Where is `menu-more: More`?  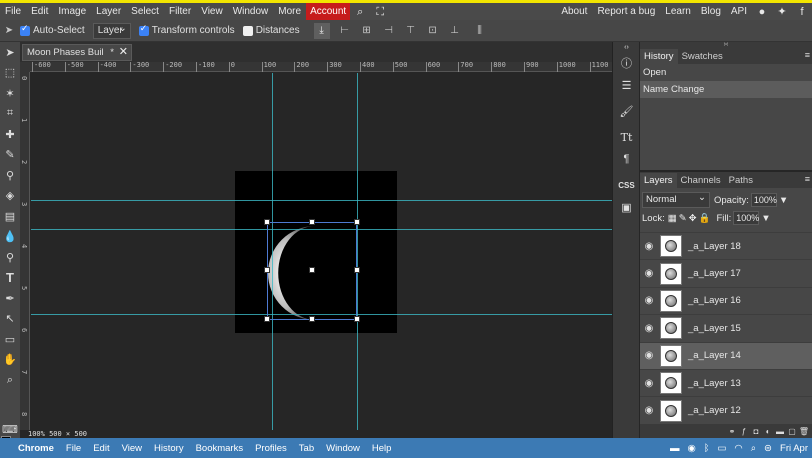
menu-more: More is located at coordinates (289, 11).